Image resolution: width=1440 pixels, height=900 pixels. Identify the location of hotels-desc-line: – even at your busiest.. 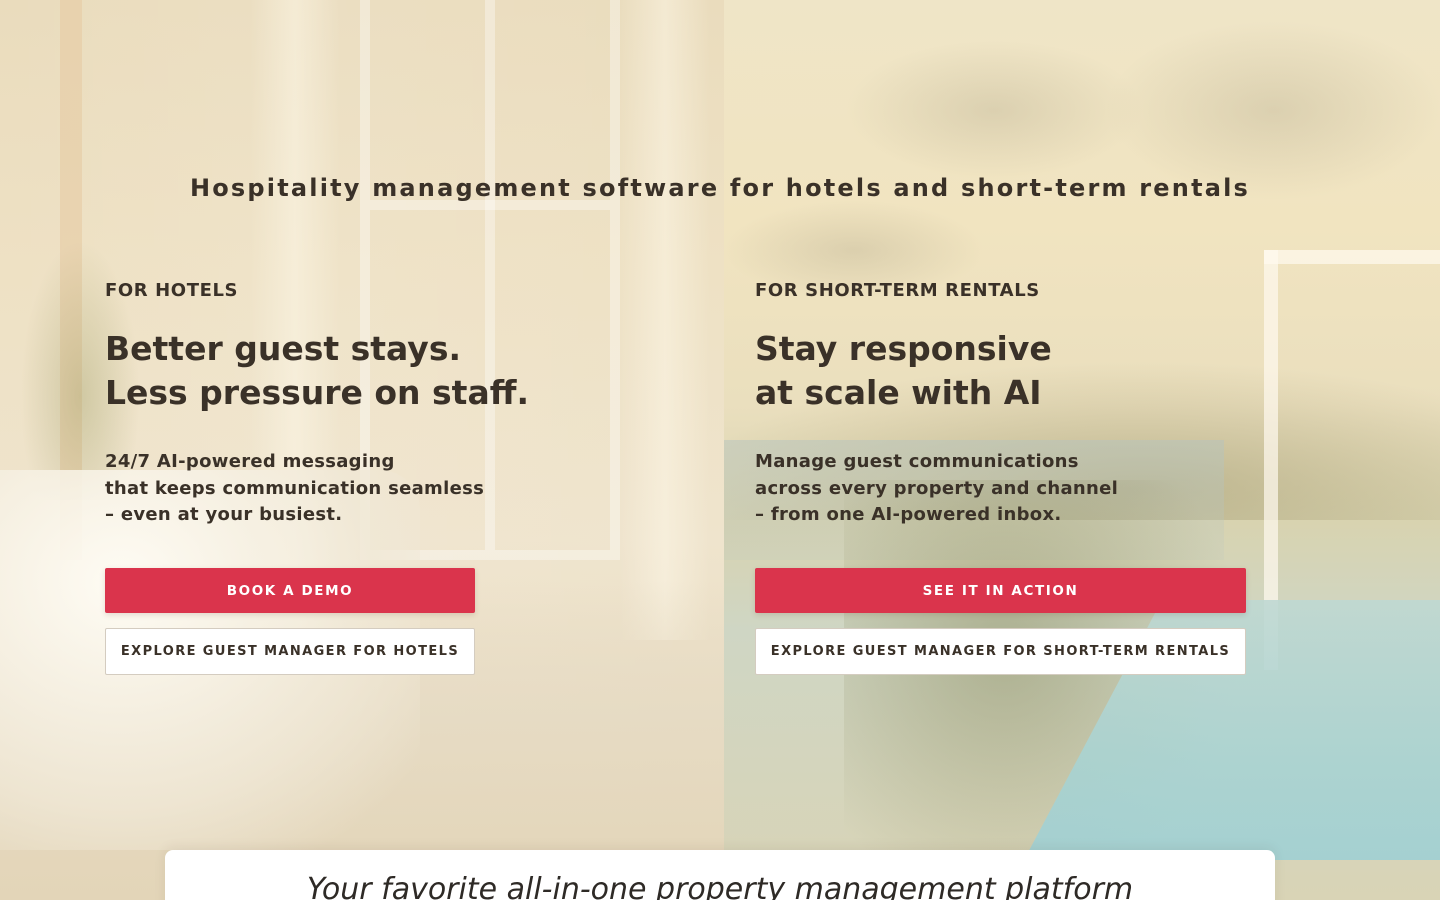
(224, 514).